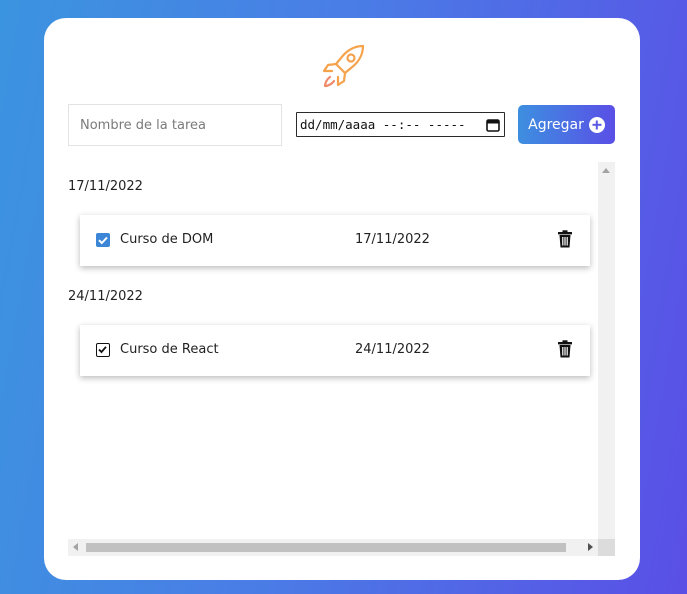 This screenshot has height=594, width=687. What do you see at coordinates (105, 186) in the screenshot?
I see `date-group-heading: 17/11/2022` at bounding box center [105, 186].